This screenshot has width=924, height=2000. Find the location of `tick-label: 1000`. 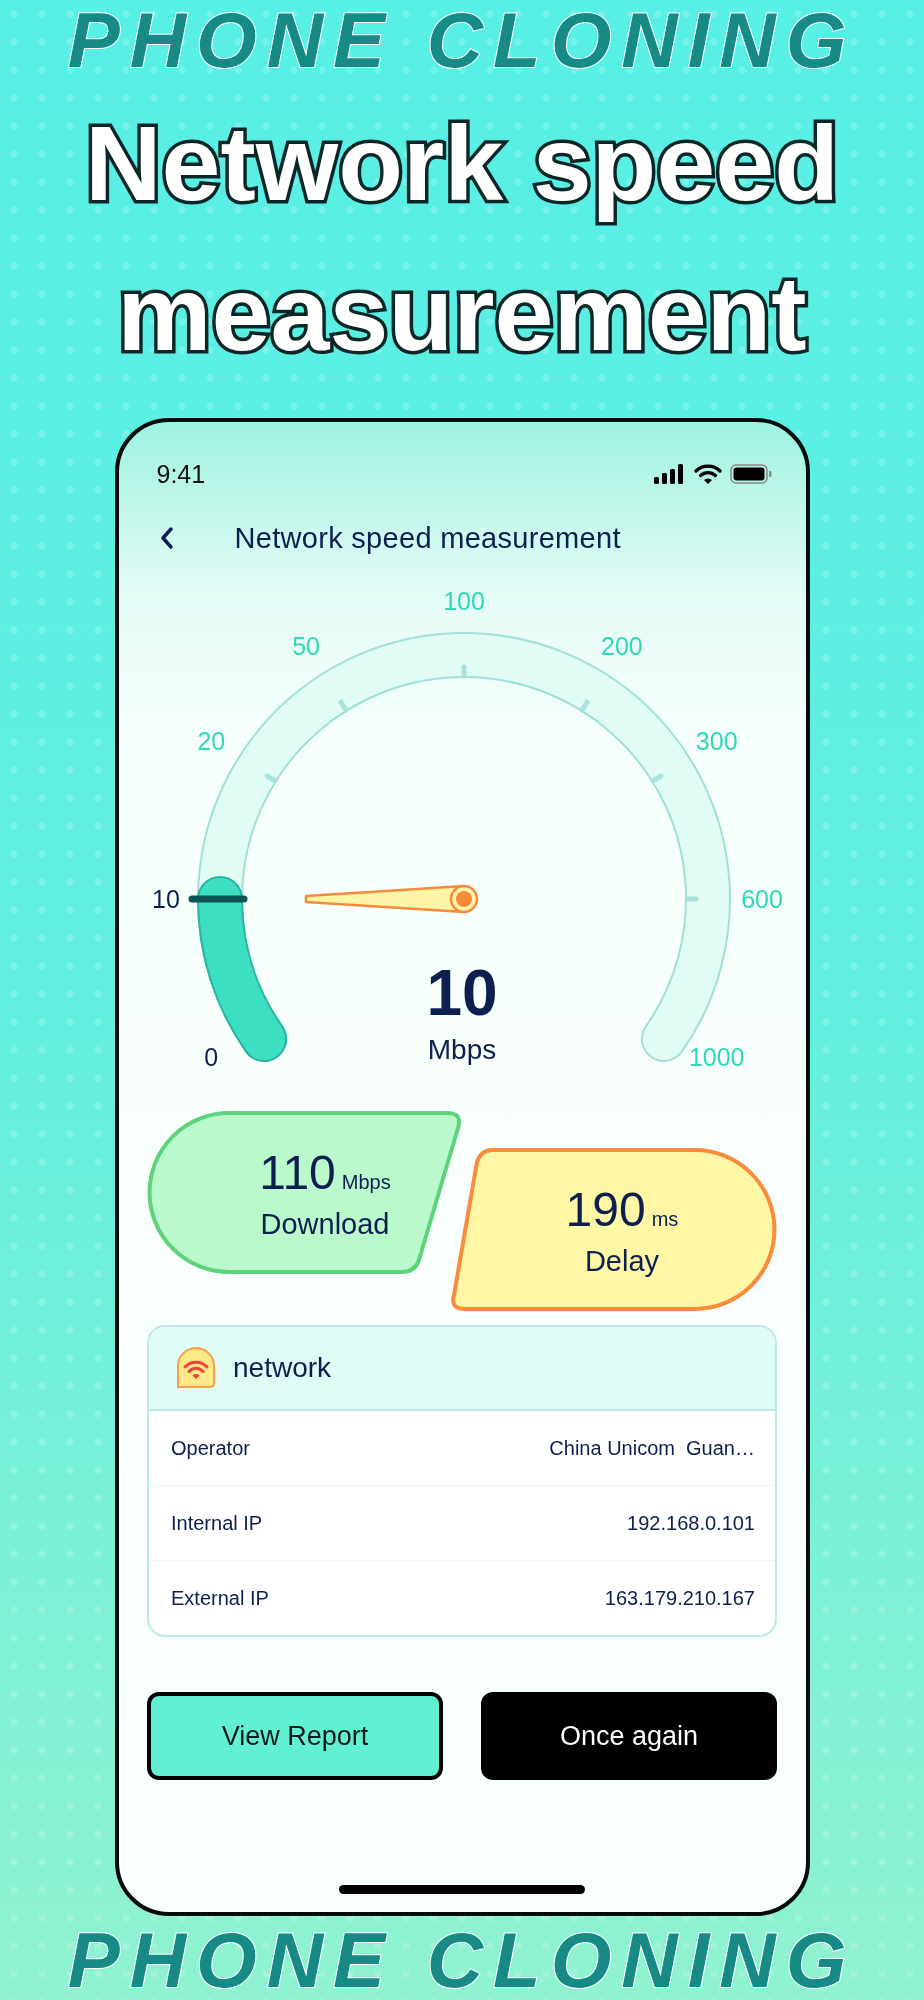

tick-label: 1000 is located at coordinates (716, 1056).